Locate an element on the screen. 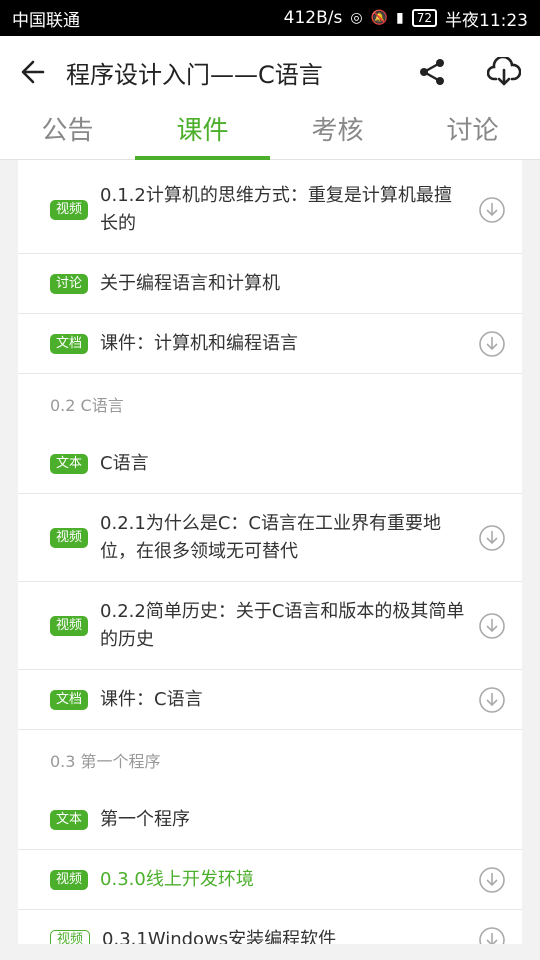 This screenshot has height=960, width=540. cloud-download-icon is located at coordinates (504, 71).